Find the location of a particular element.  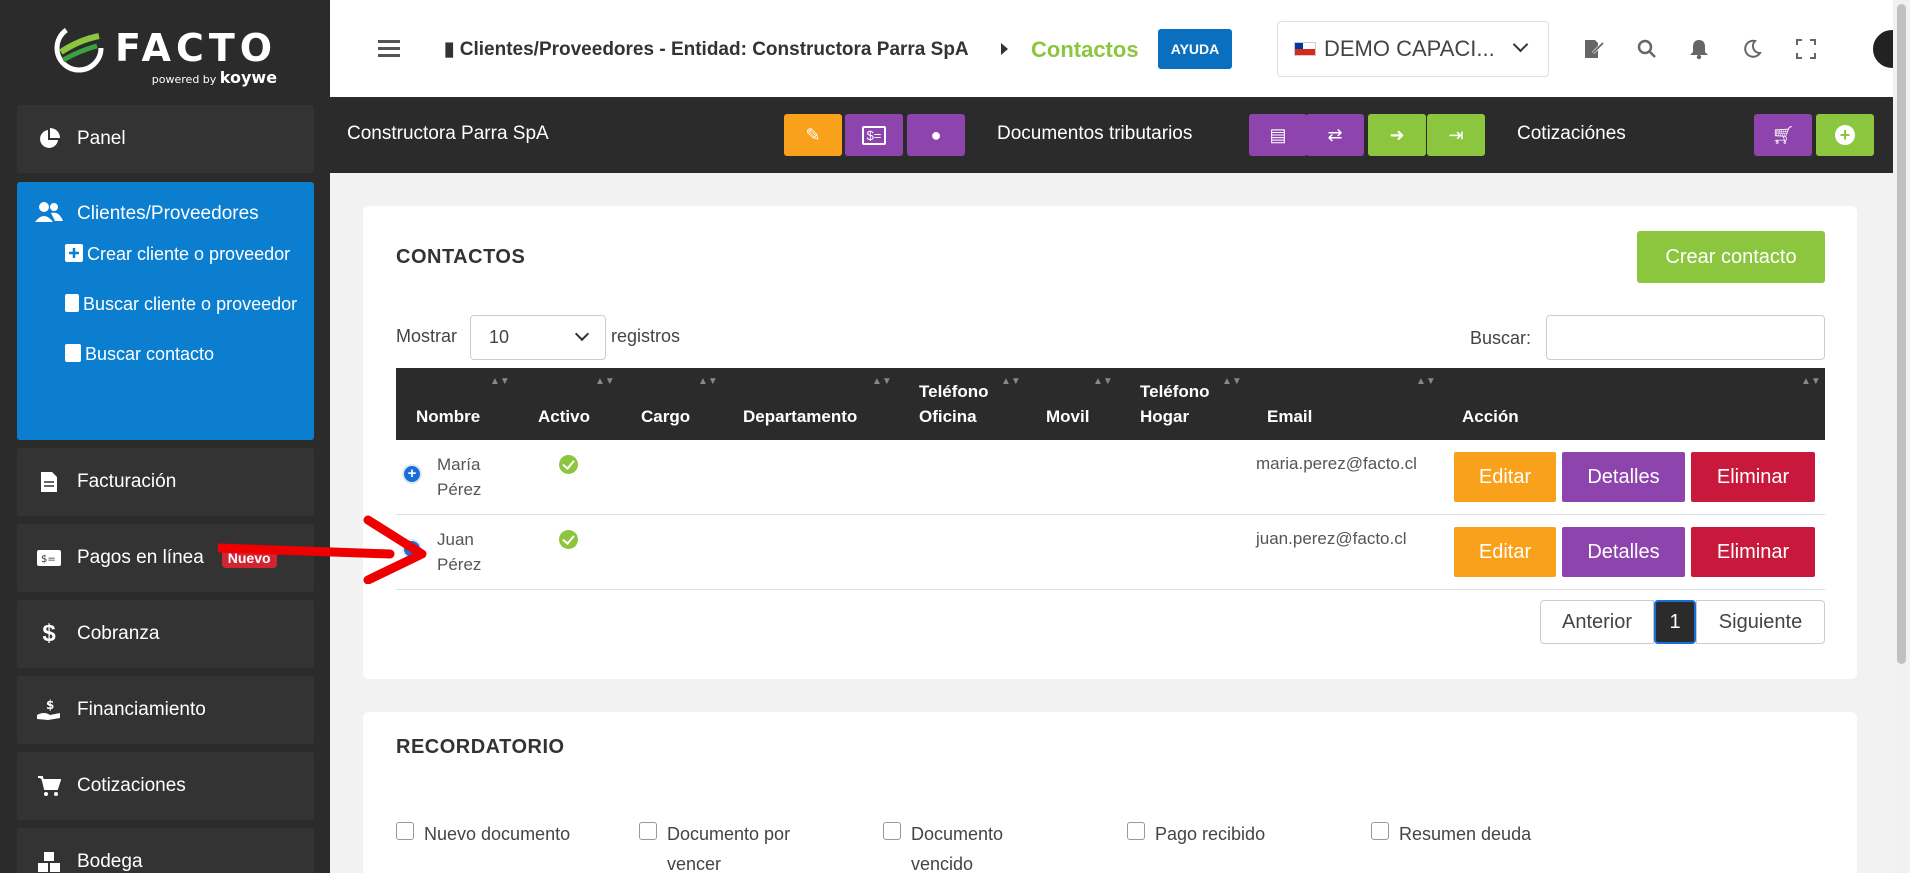

payment-card-button: $= is located at coordinates (874, 135).